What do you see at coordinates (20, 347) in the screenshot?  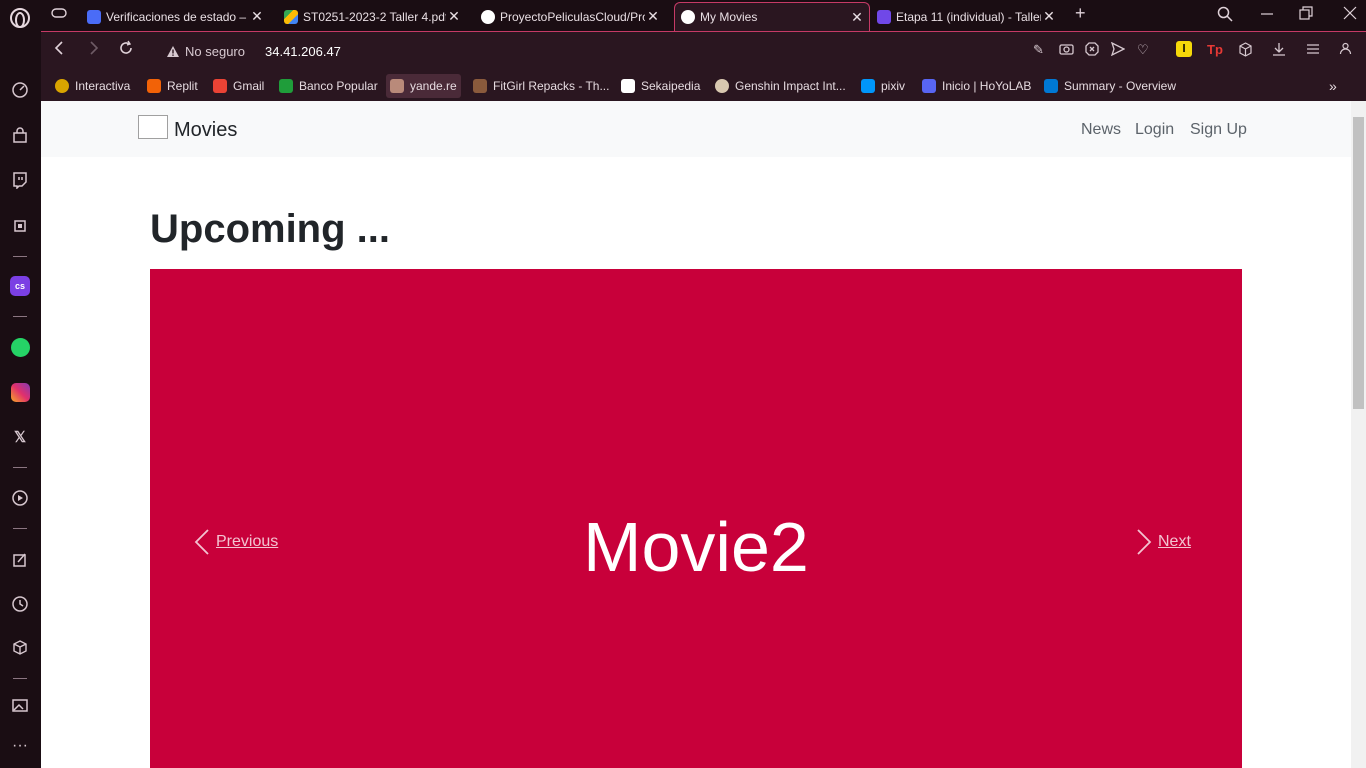 I see `whatsapp-icon` at bounding box center [20, 347].